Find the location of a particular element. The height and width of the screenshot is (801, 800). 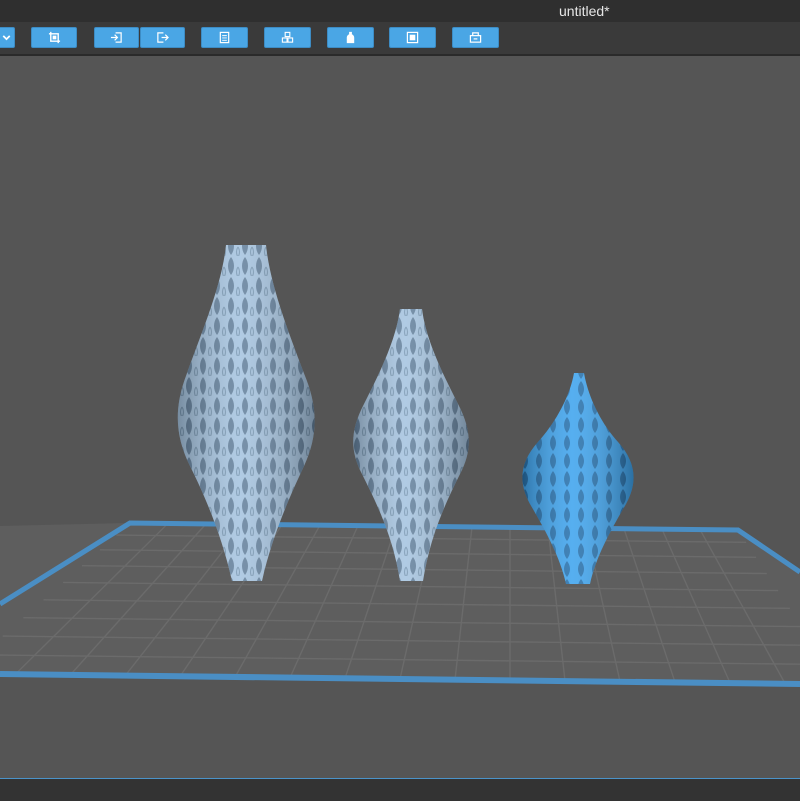

document-icon is located at coordinates (224, 37).